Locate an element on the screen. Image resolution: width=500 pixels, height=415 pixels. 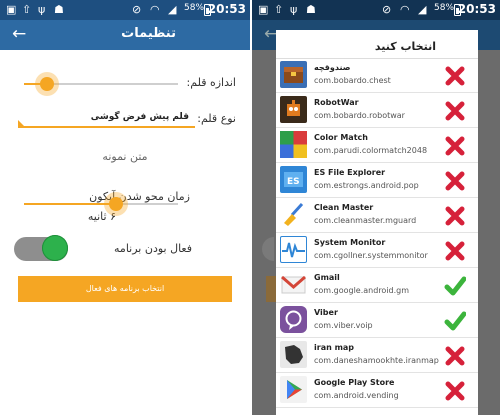
app-name: iran map is located at coordinates (334, 347).